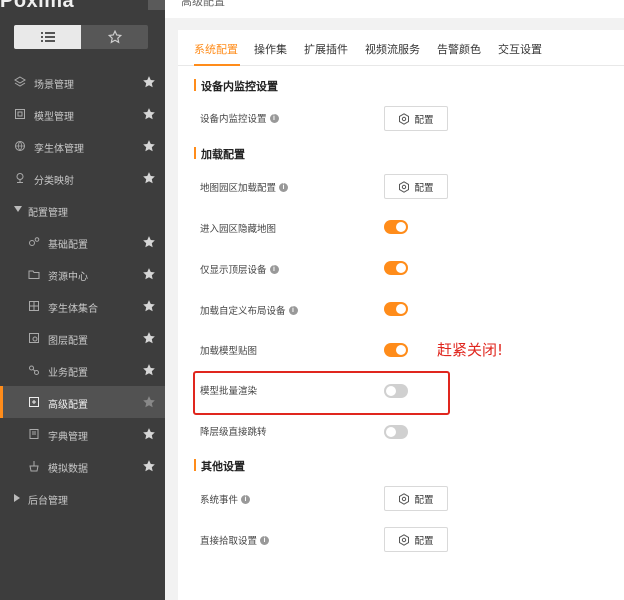 This screenshot has height=600, width=624. I want to click on collapse-handle, so click(156, 5).